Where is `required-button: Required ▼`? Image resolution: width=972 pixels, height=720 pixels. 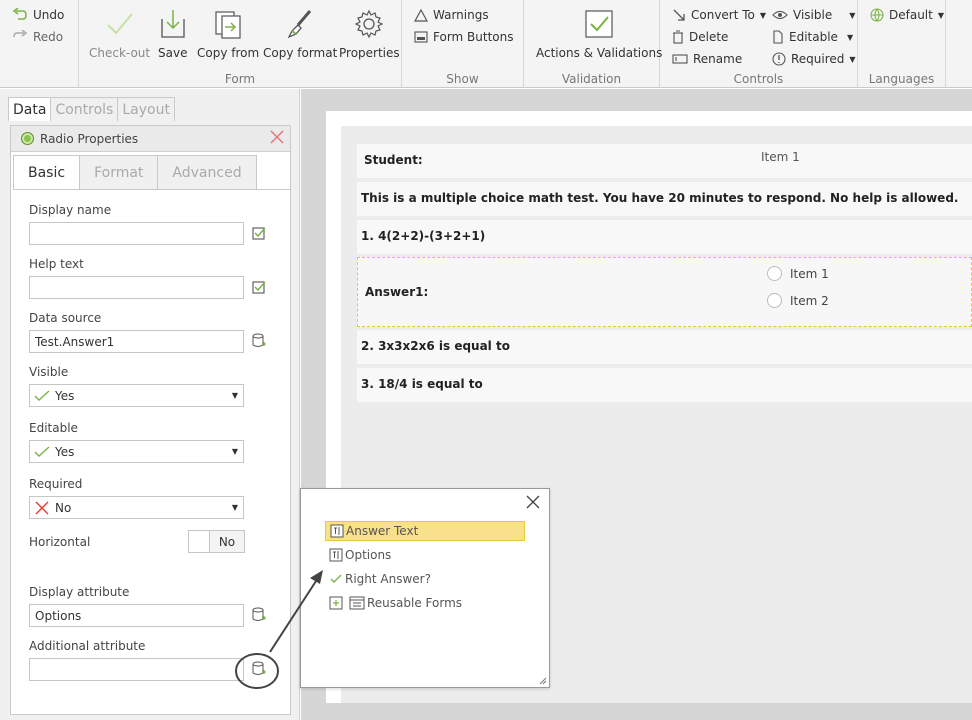 required-button: Required ▼ is located at coordinates (814, 59).